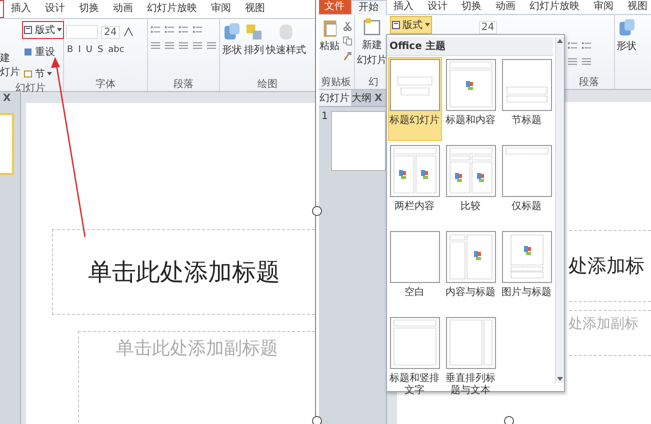 This screenshot has width=651, height=424. What do you see at coordinates (336, 83) in the screenshot?
I see `group-label: 剪贴板` at bounding box center [336, 83].